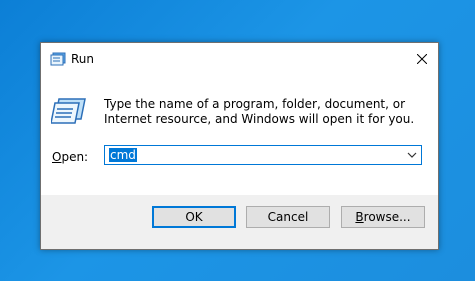 The image size is (475, 281). What do you see at coordinates (58, 59) in the screenshot?
I see `run-icon` at bounding box center [58, 59].